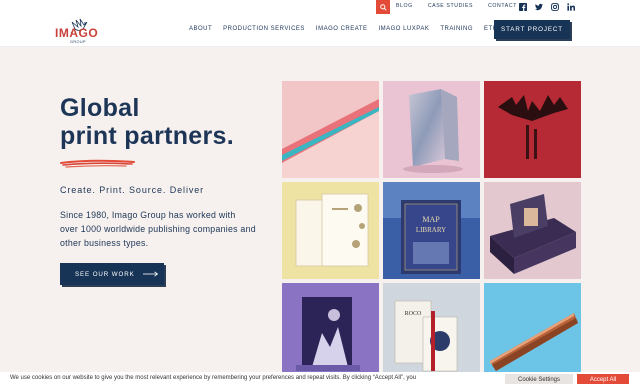 The height and width of the screenshot is (384, 640). Describe the element at coordinates (342, 29) in the screenshot. I see `nav-imago-create: IMAGO CREATE` at that location.